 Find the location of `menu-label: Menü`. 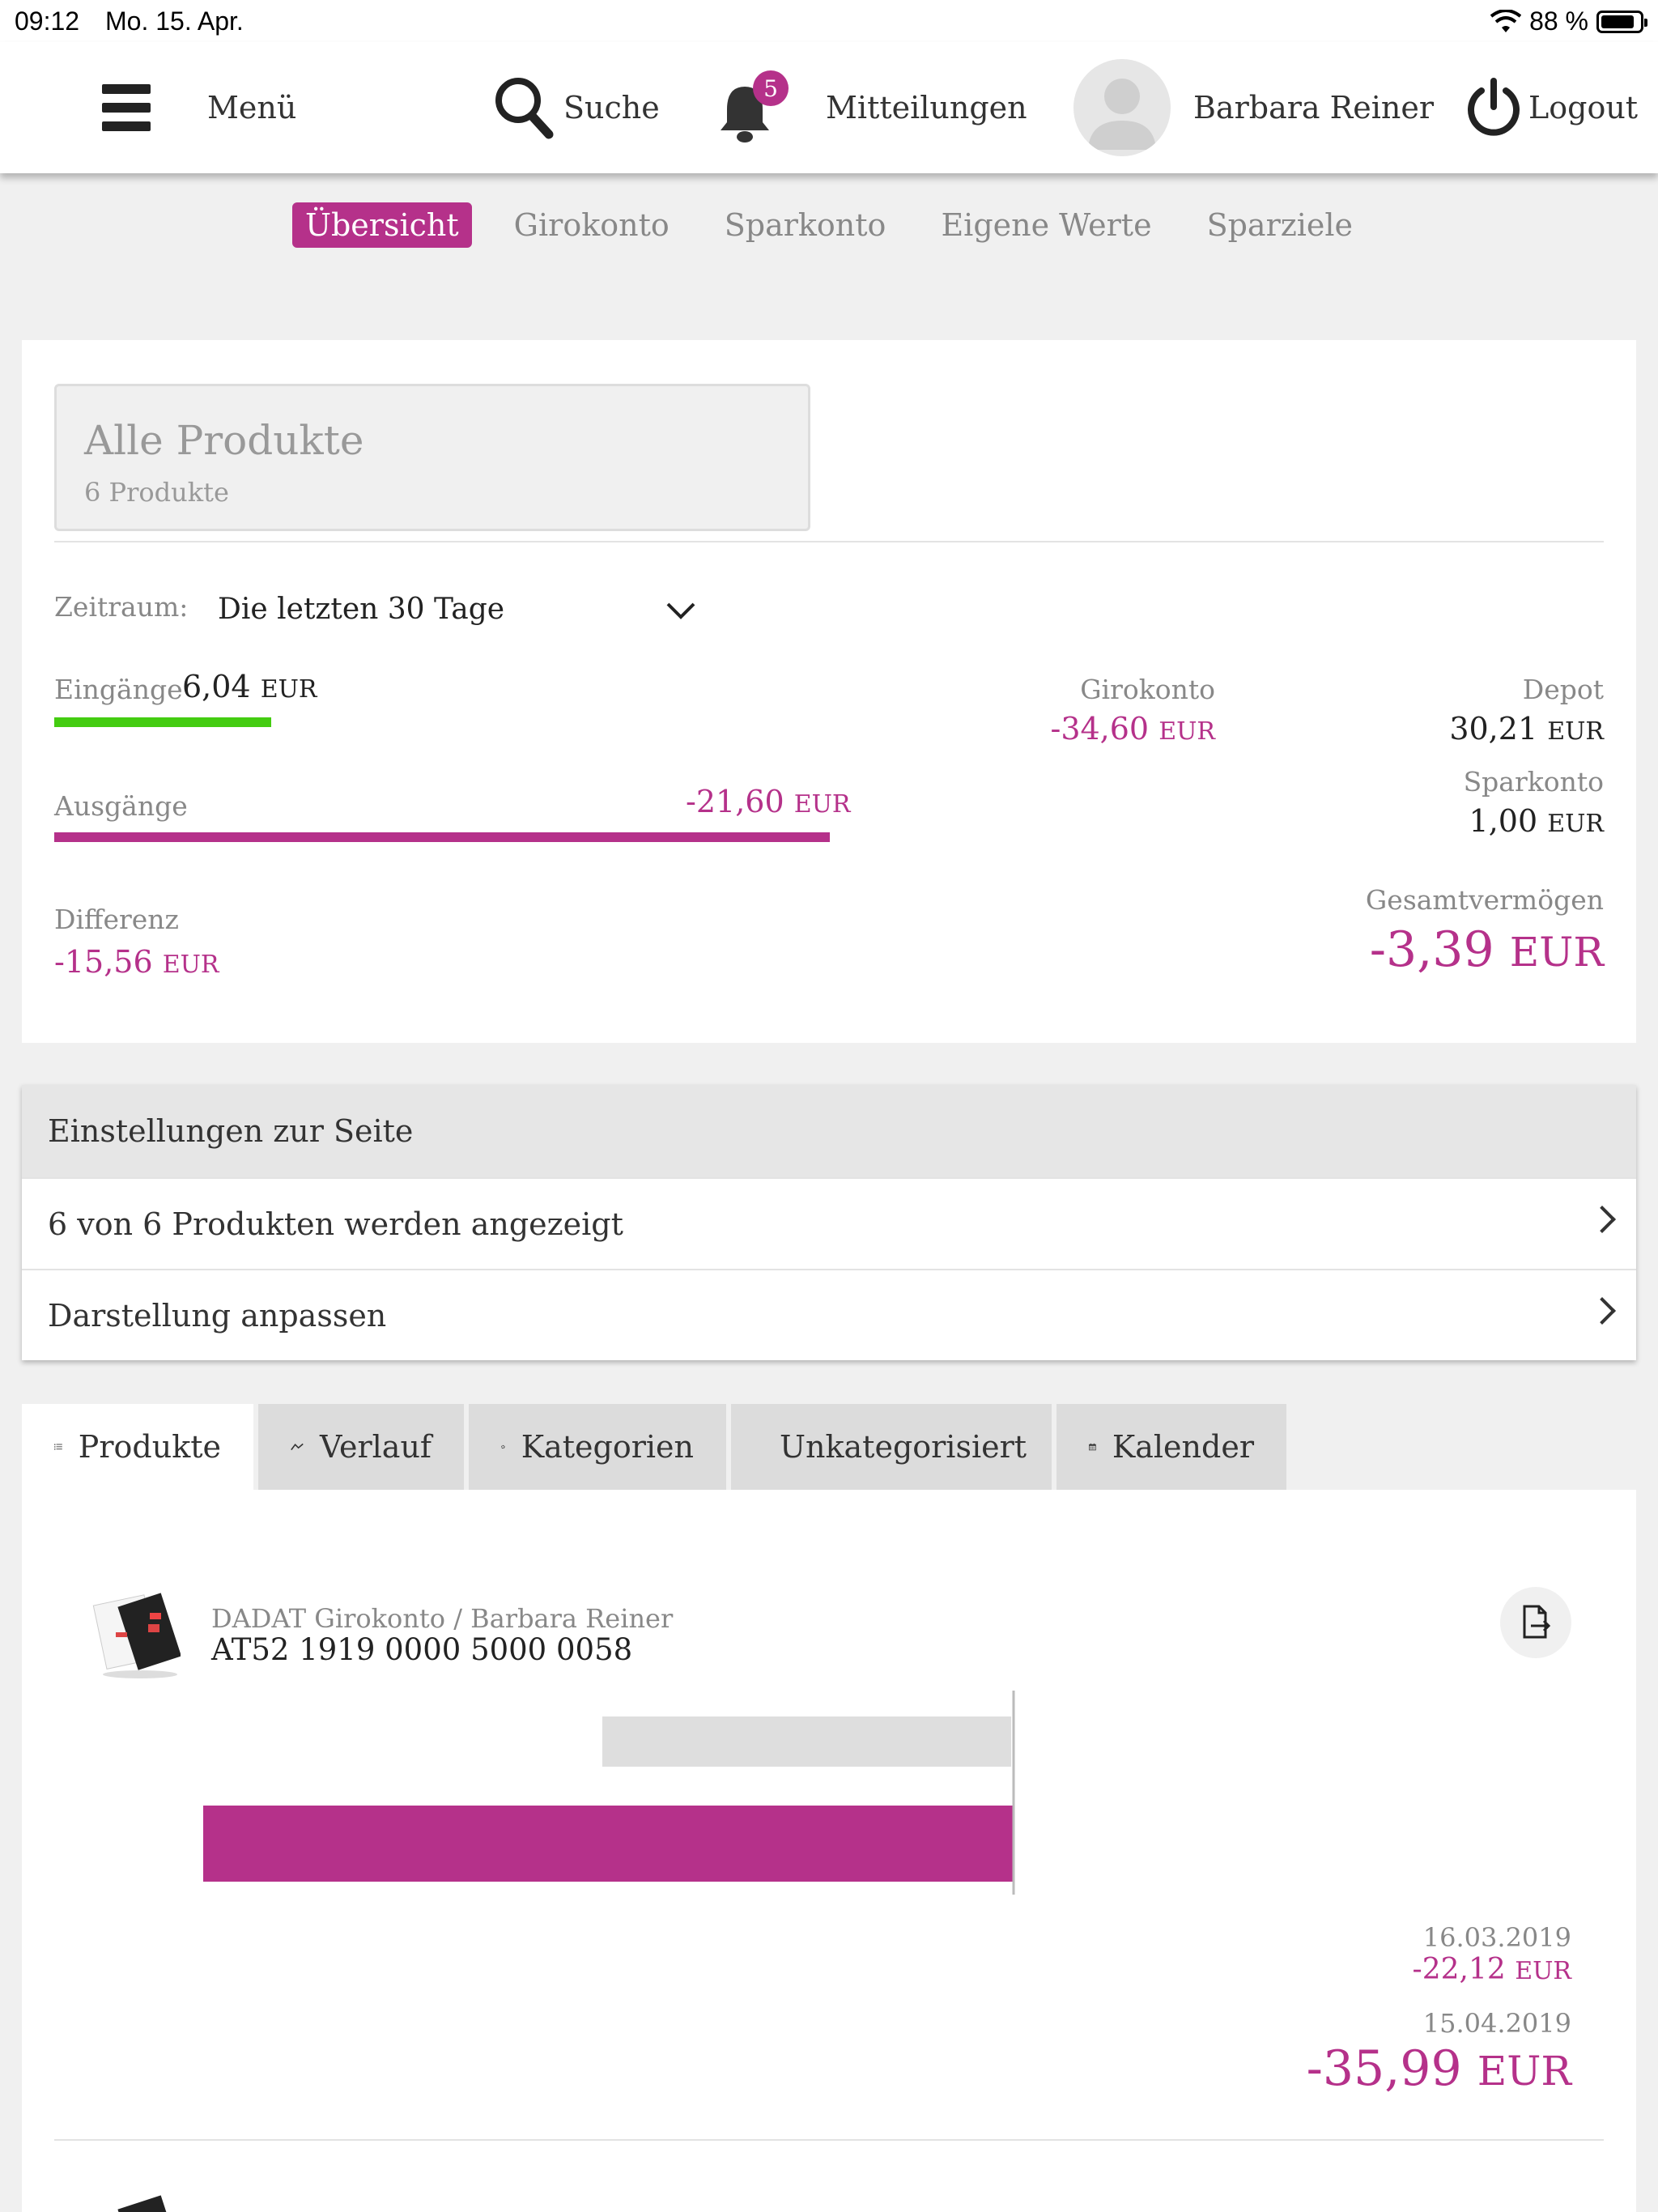

menu-label: Menü is located at coordinates (252, 108).